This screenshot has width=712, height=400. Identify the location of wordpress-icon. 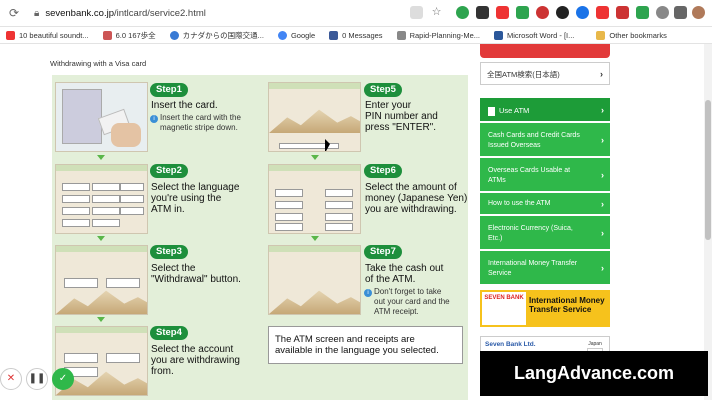
(174, 35).